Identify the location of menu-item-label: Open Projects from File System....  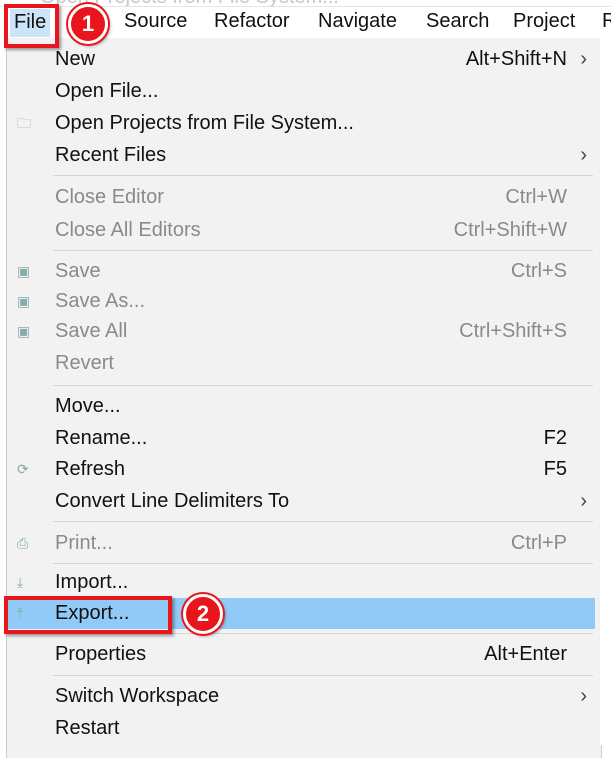
(204, 123).